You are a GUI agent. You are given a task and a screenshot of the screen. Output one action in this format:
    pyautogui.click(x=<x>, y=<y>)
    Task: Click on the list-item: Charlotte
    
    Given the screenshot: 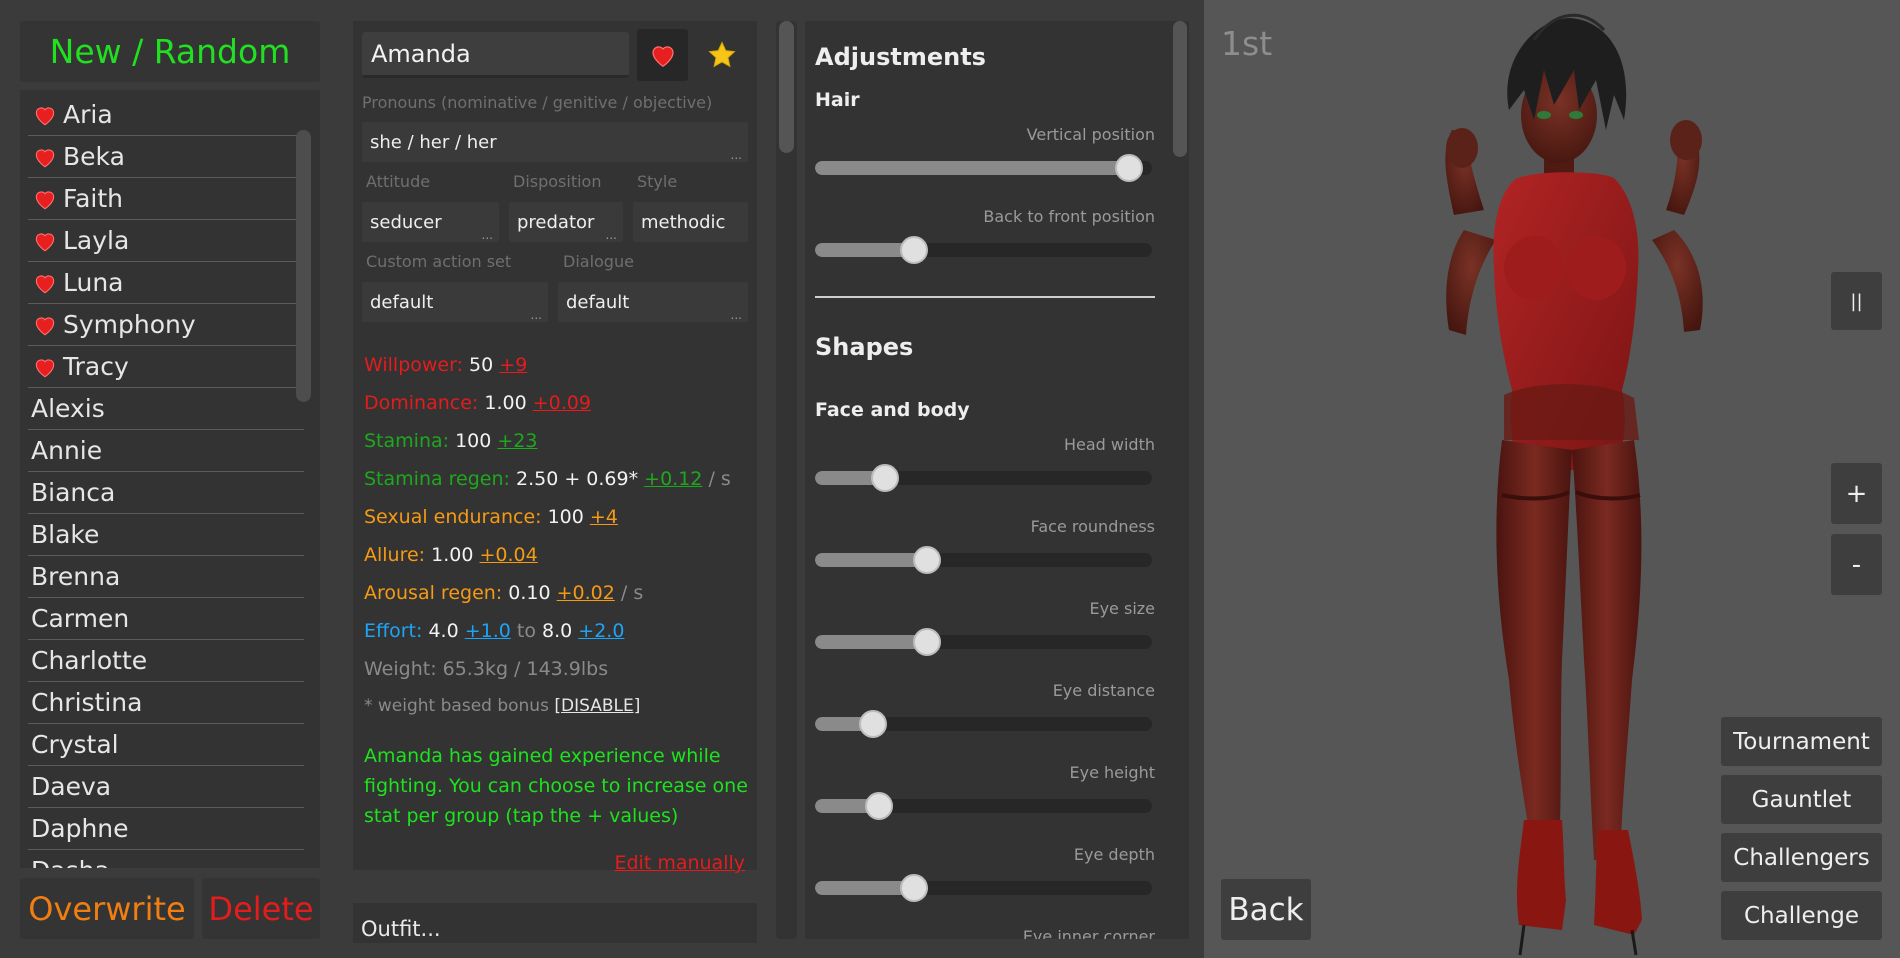 What is the action you would take?
    pyautogui.click(x=166, y=661)
    